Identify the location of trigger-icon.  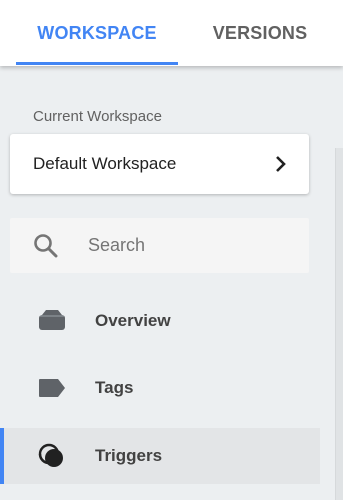
(50, 455).